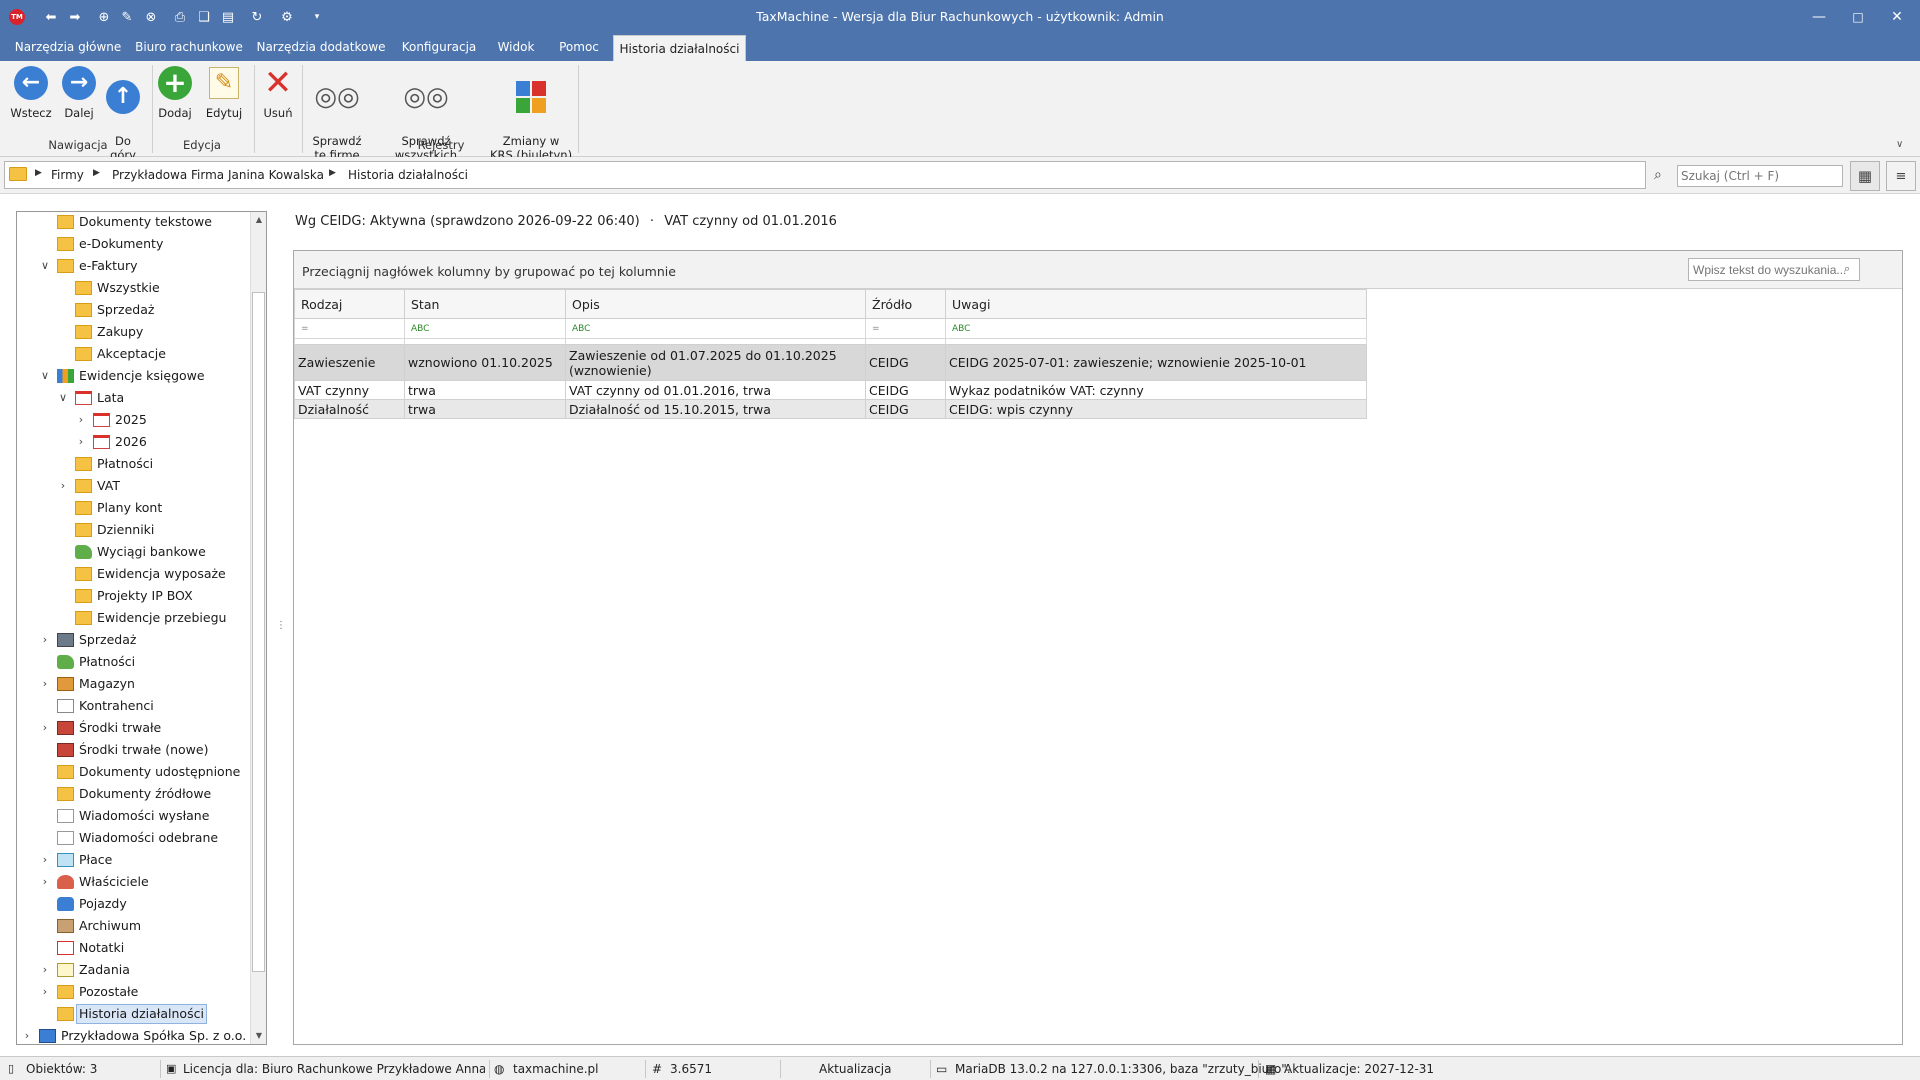 The image size is (1920, 1080). Describe the element at coordinates (141, 376) in the screenshot. I see `tree-item: ∨ Ewidencje księgowe` at that location.